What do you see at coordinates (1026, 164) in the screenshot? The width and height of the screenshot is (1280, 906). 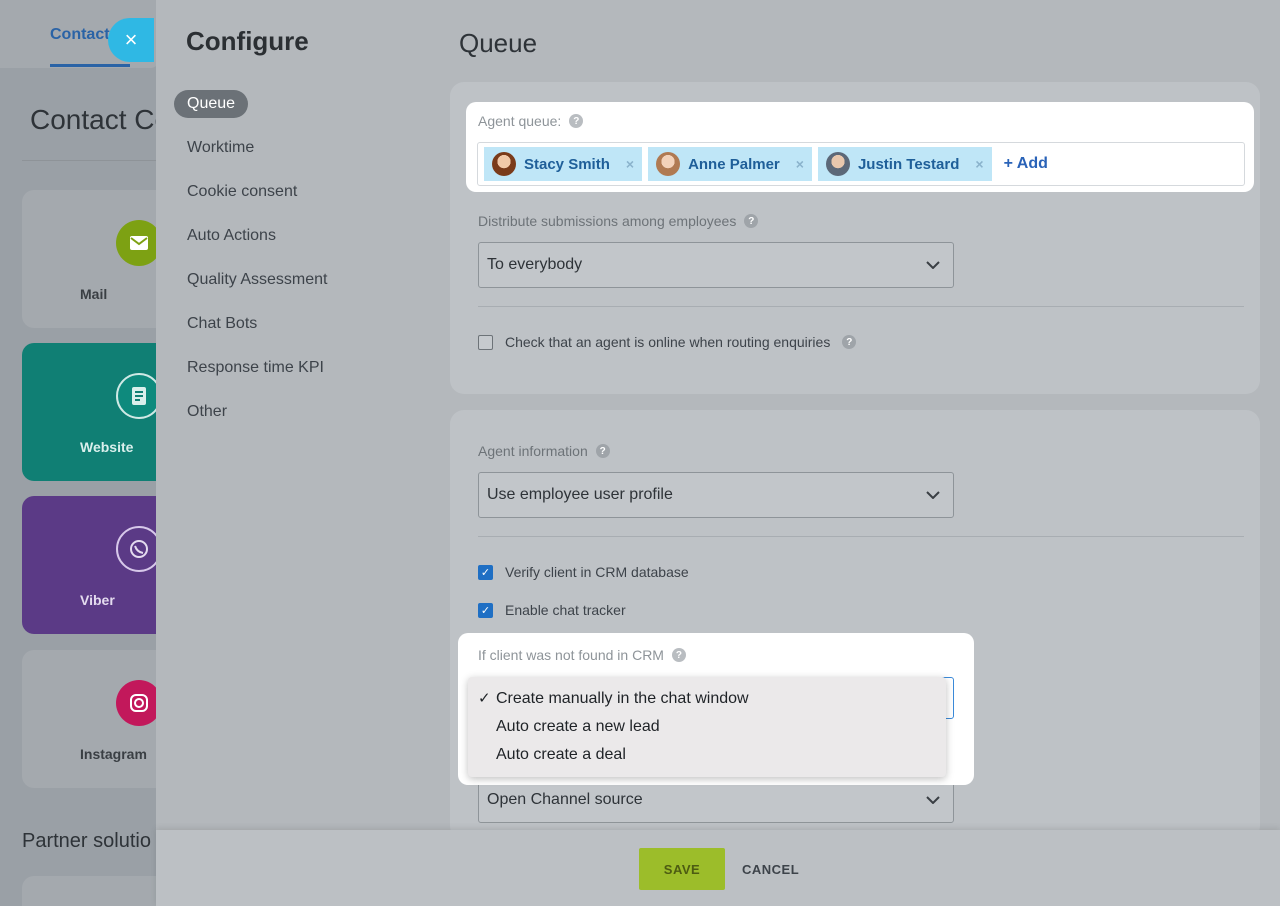 I see `add-agent-link: + Add` at bounding box center [1026, 164].